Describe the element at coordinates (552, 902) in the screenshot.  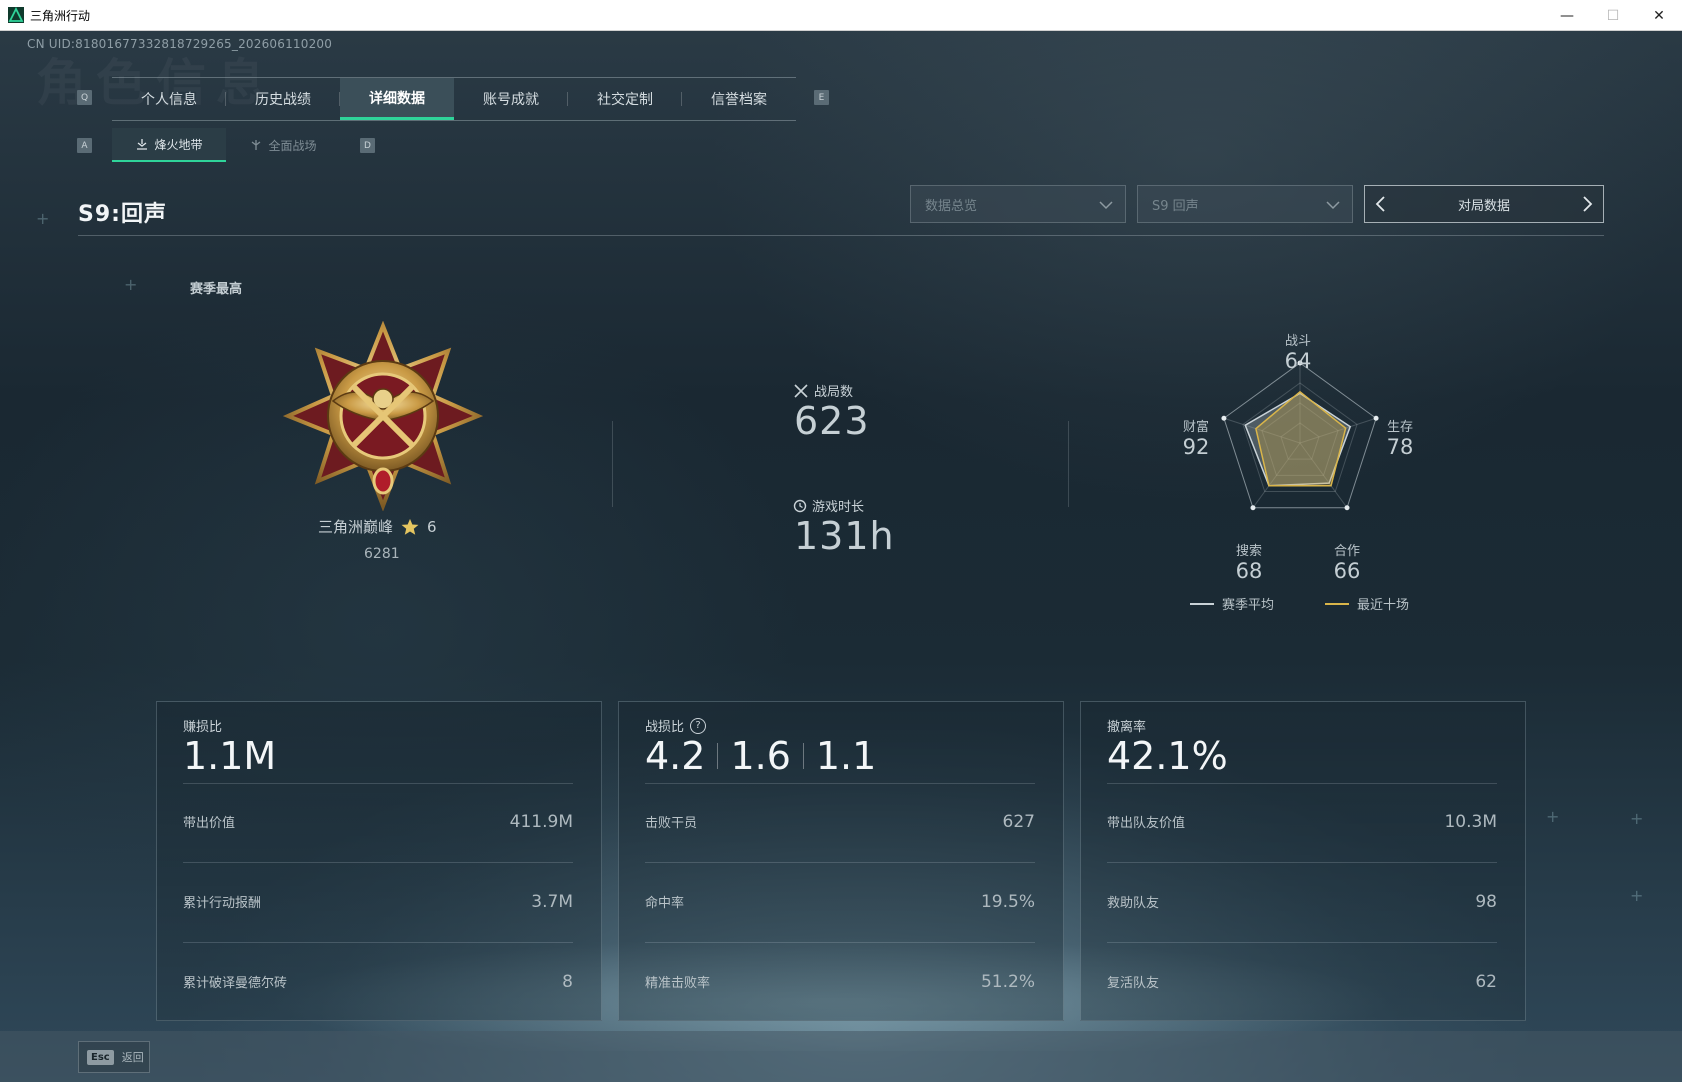
I see `stat-row-value: 3.7M` at that location.